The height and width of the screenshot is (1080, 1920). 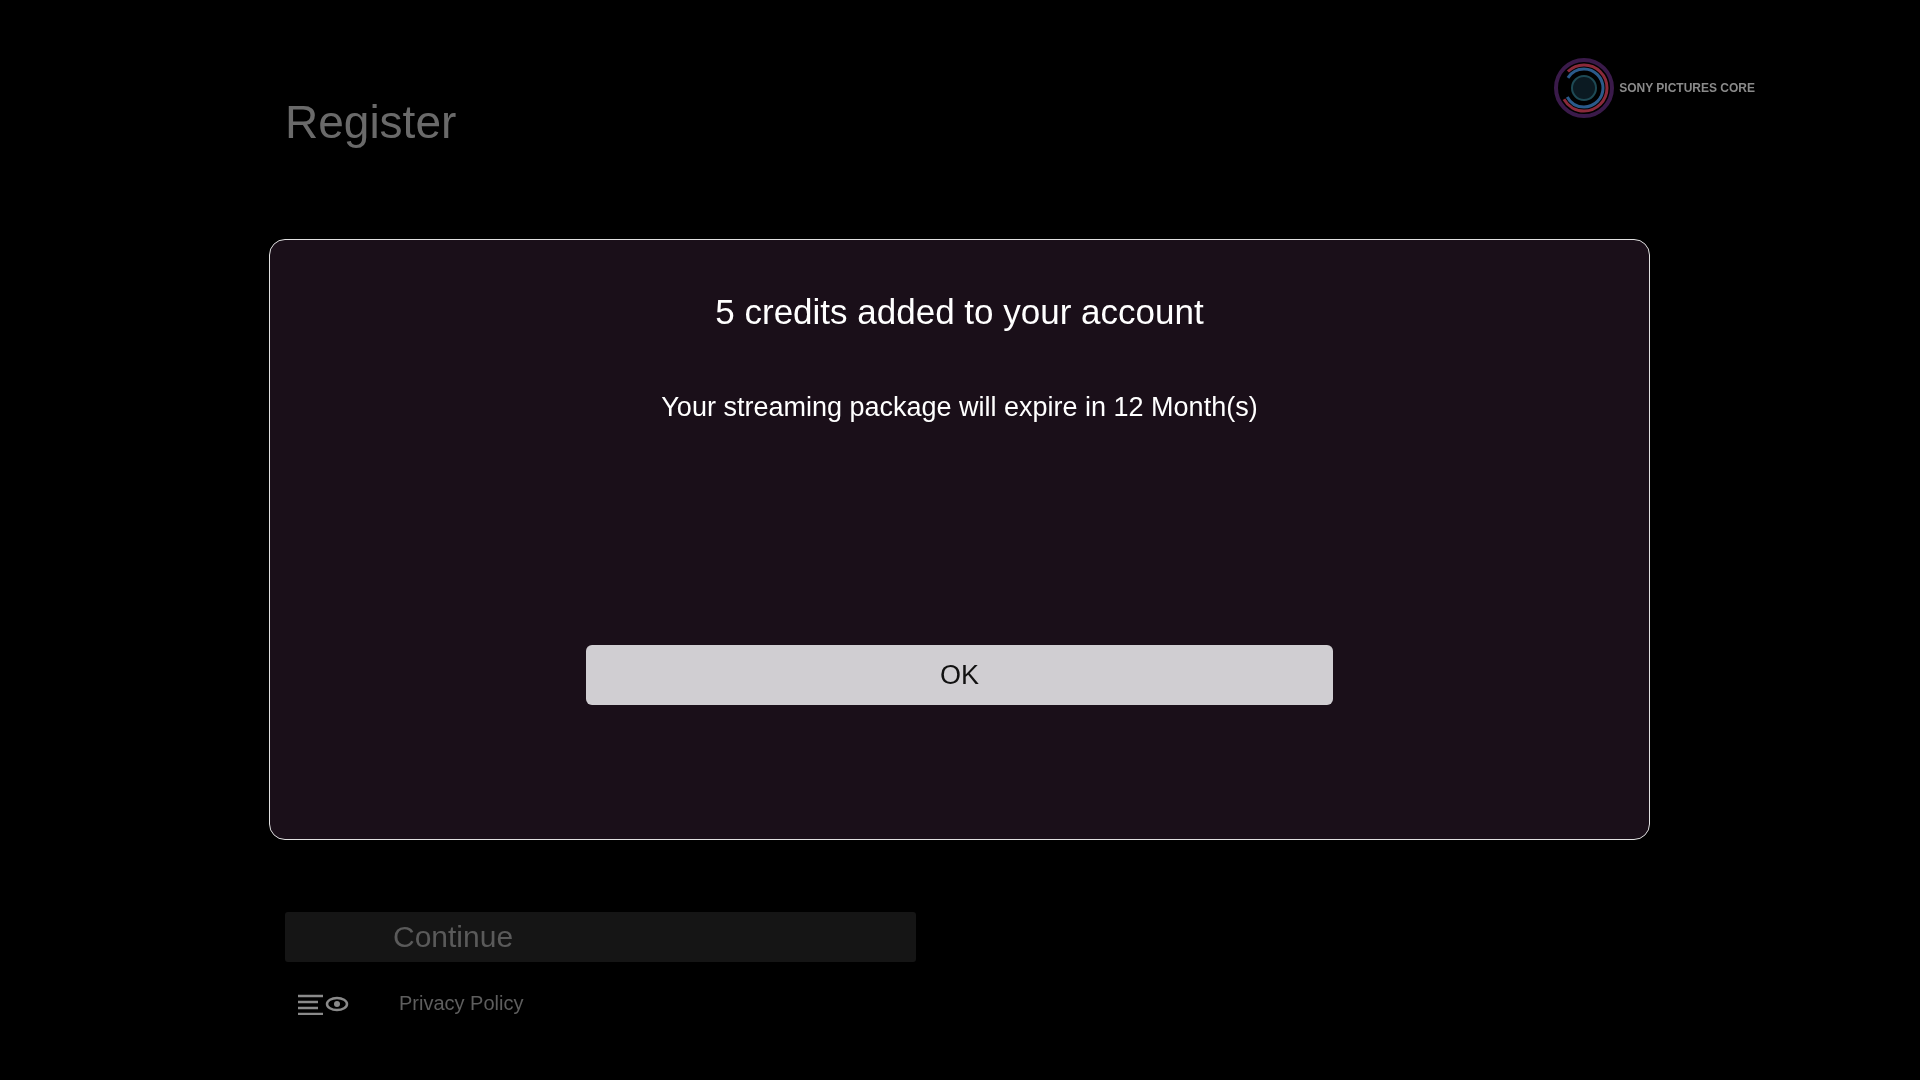 What do you see at coordinates (600, 937) in the screenshot?
I see `continue-button: Continue` at bounding box center [600, 937].